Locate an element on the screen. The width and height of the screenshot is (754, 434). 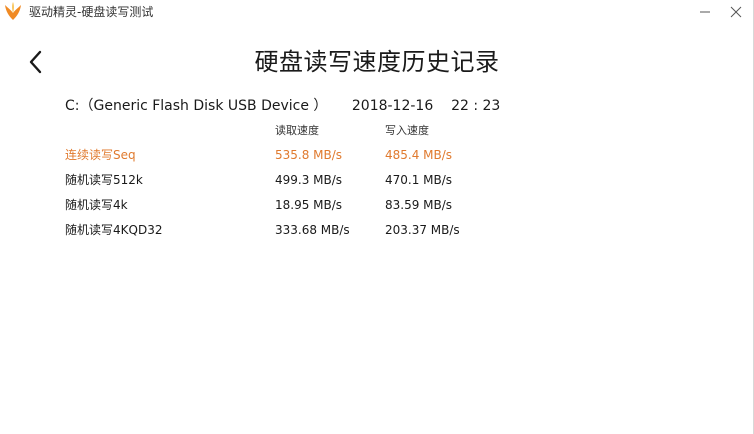
write-speed-header: 写入速度 is located at coordinates (407, 130).